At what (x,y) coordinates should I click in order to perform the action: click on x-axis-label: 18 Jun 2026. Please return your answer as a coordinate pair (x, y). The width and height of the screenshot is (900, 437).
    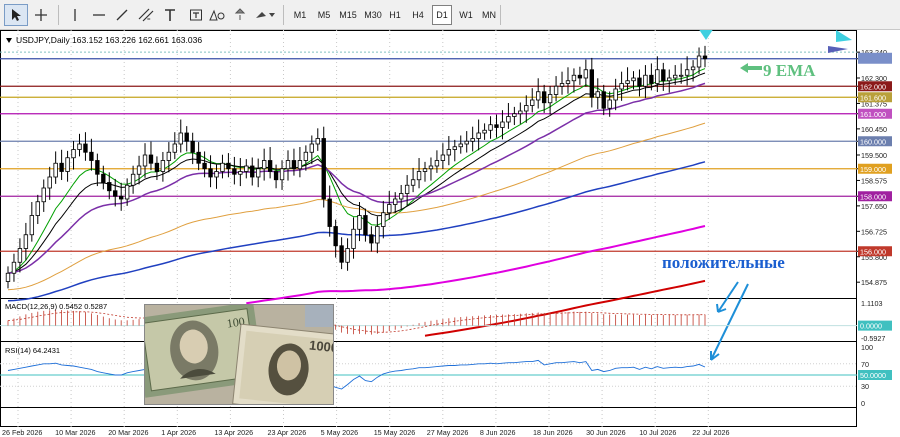
    Looking at the image, I should click on (553, 432).